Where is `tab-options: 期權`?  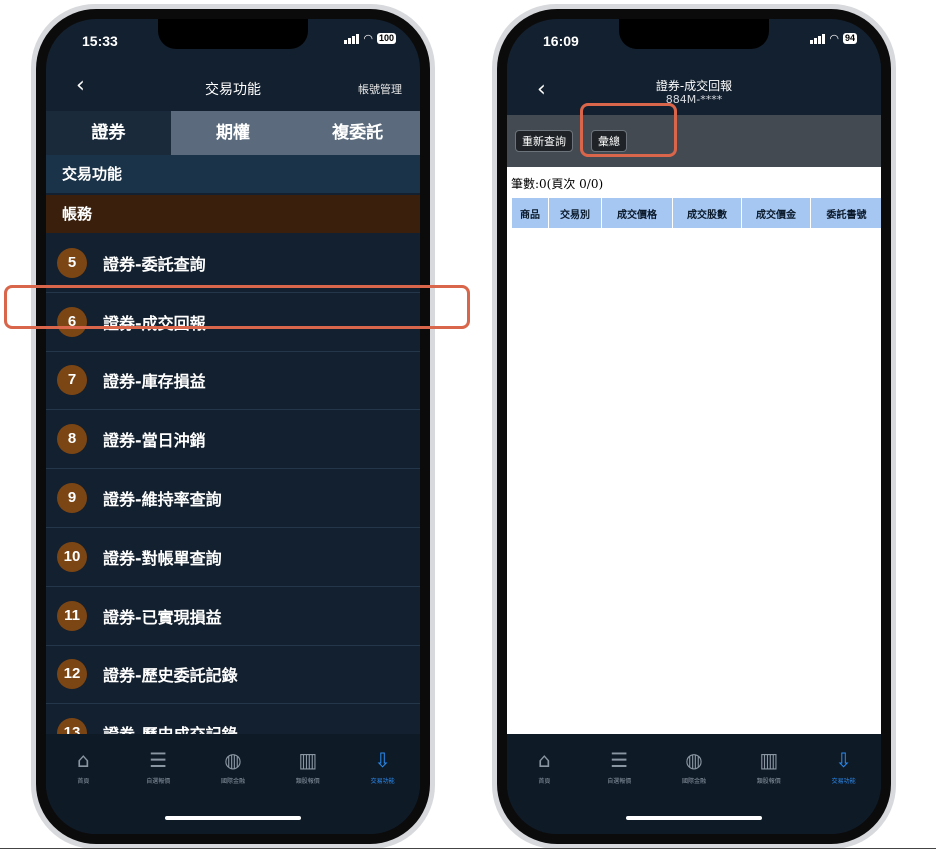
tab-options: 期權 is located at coordinates (233, 133).